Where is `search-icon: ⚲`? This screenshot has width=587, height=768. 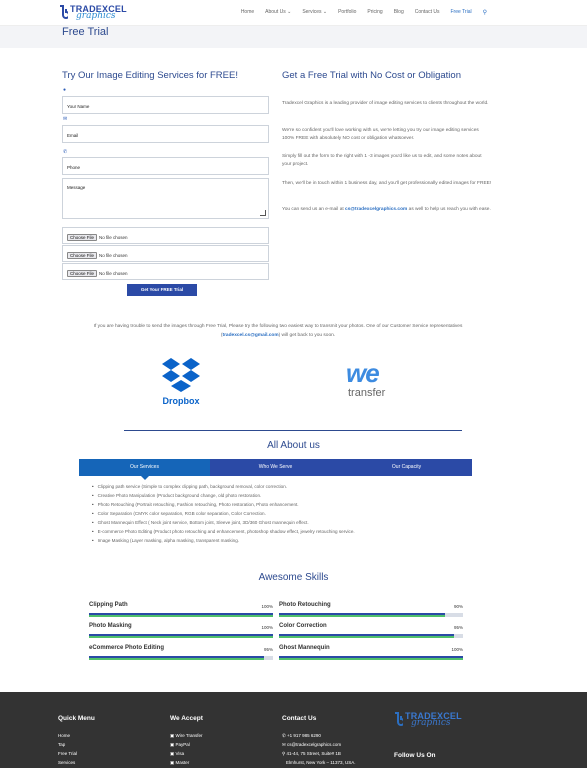
search-icon: ⚲ is located at coordinates (485, 12).